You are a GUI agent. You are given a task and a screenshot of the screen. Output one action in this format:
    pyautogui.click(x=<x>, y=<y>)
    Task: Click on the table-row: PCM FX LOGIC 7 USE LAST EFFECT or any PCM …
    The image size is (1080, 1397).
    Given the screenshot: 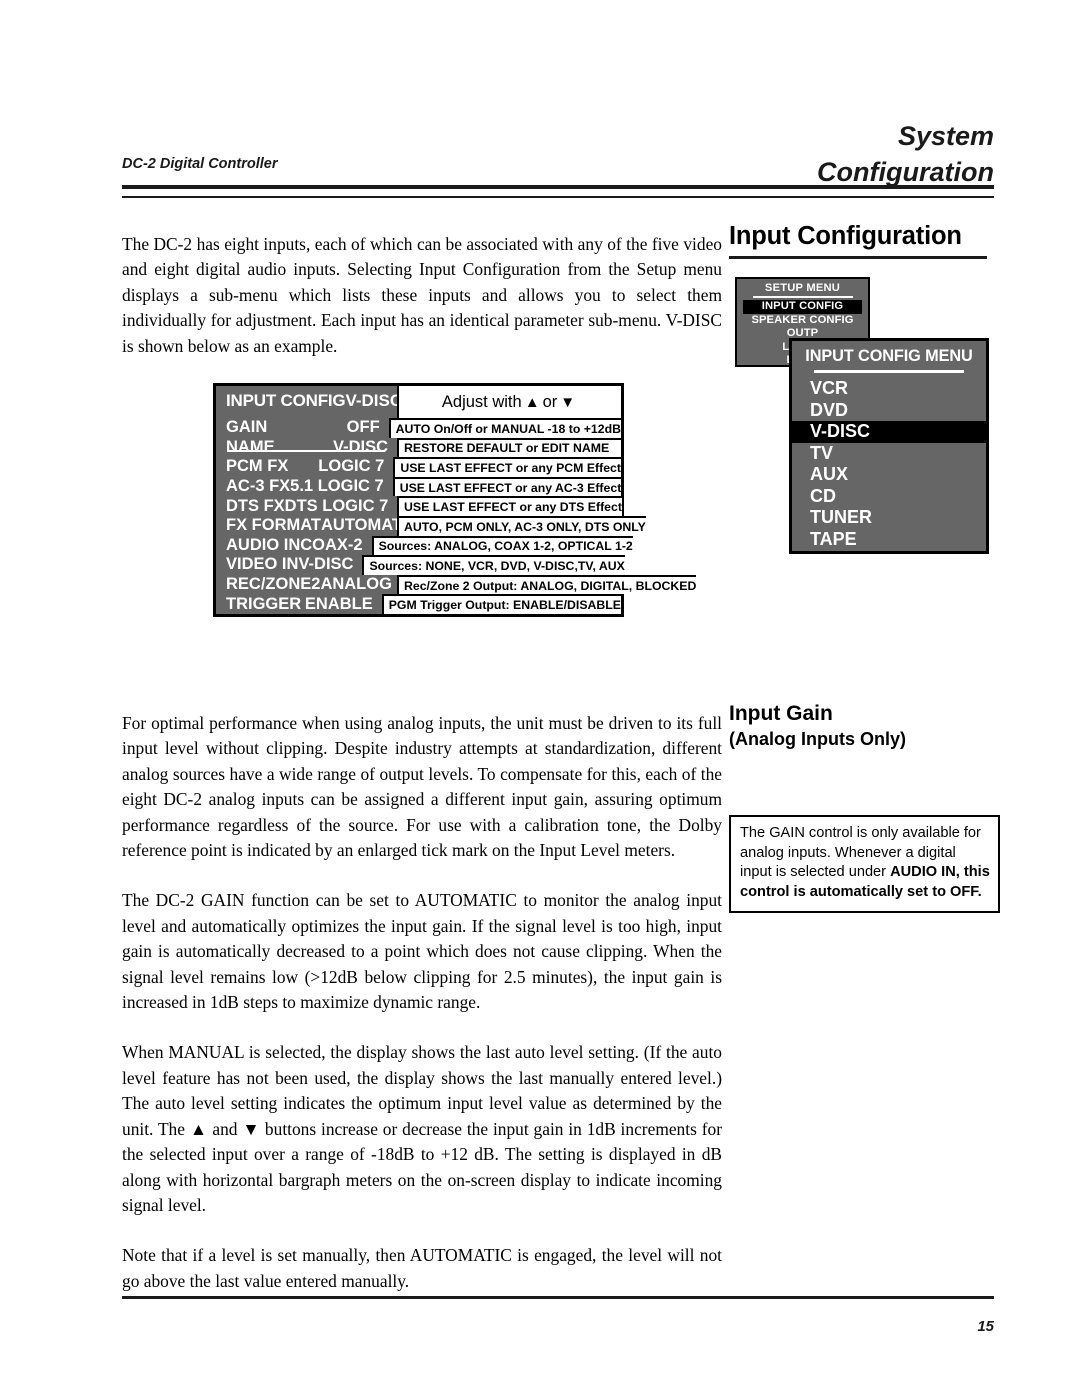 What is the action you would take?
    pyautogui.click(x=418, y=467)
    